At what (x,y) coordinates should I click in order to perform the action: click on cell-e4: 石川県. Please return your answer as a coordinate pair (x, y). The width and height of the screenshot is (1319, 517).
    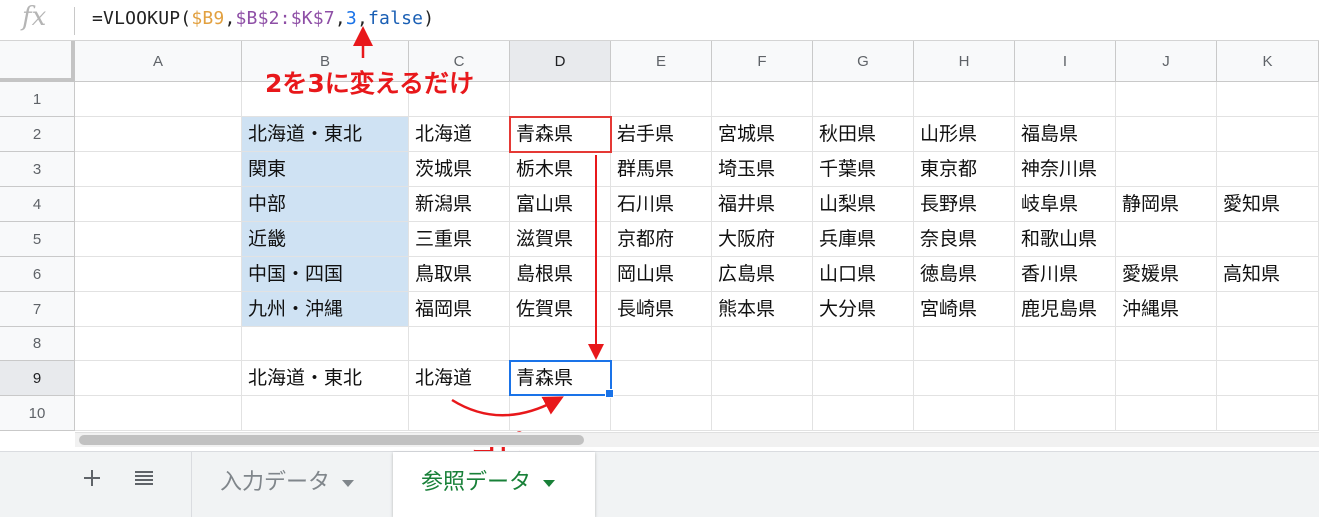
    Looking at the image, I should click on (661, 204).